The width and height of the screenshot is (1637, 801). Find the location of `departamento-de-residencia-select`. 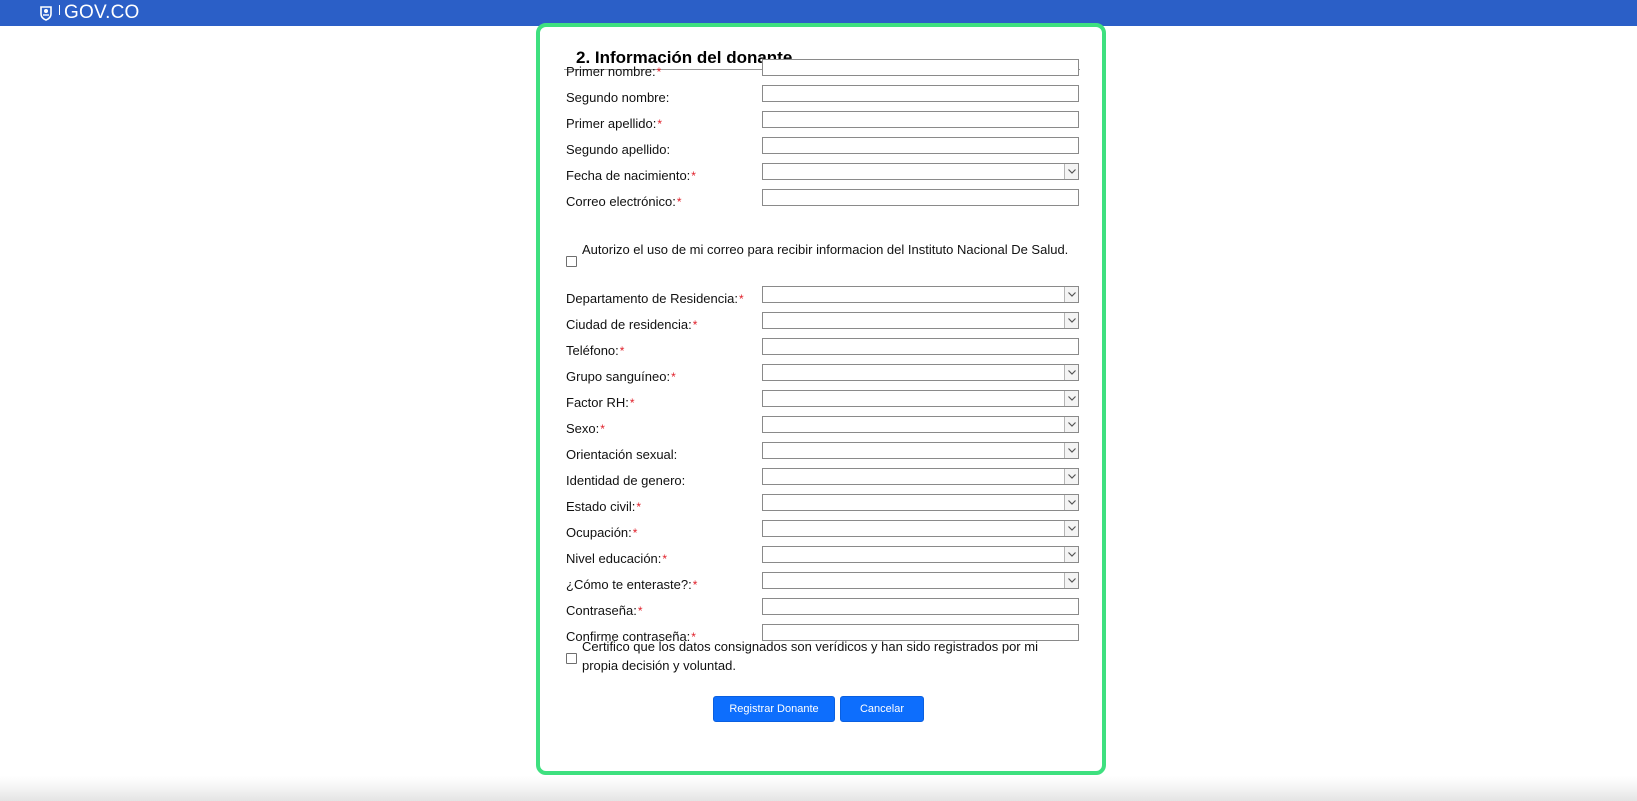

departamento-de-residencia-select is located at coordinates (920, 294).